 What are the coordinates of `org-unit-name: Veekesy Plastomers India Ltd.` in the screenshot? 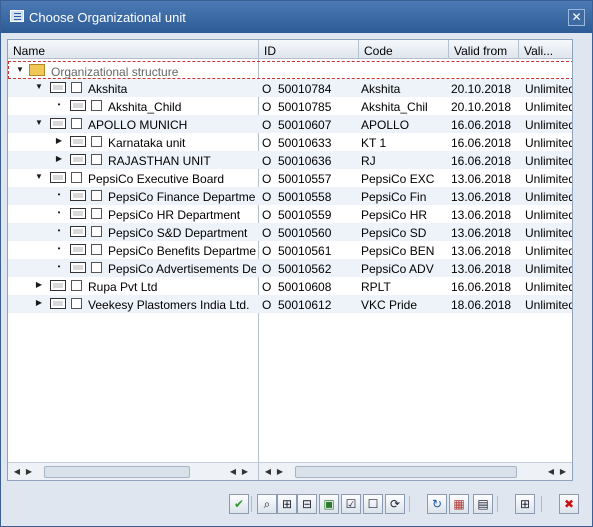 It's located at (172, 305).